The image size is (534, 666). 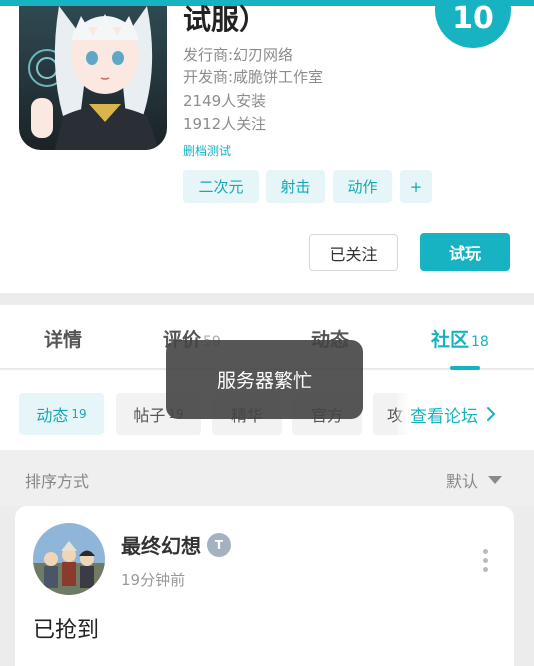 I want to click on tag-action: 动作, so click(x=362, y=186).